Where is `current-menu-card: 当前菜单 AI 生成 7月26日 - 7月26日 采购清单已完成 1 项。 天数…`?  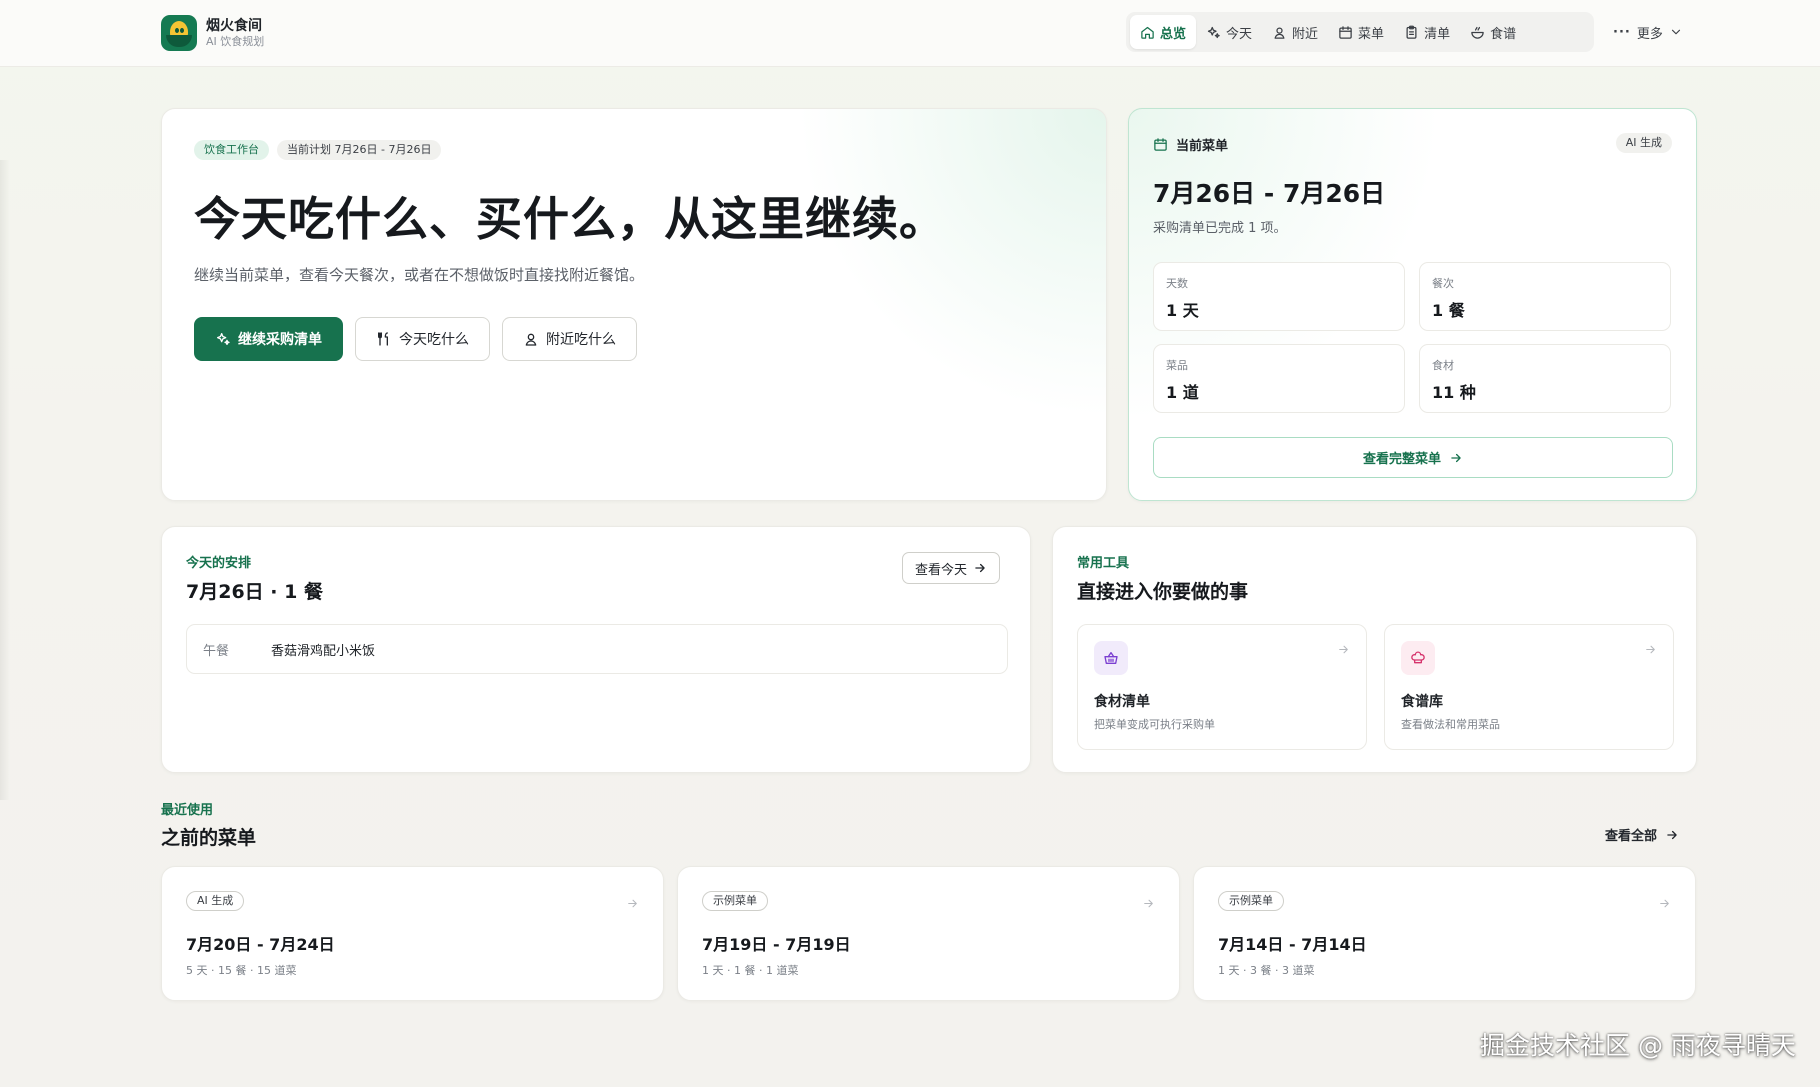
current-menu-card: 当前菜单 AI 生成 7月26日 - 7月26日 采购清单已完成 1 项。 天数… is located at coordinates (1412, 304).